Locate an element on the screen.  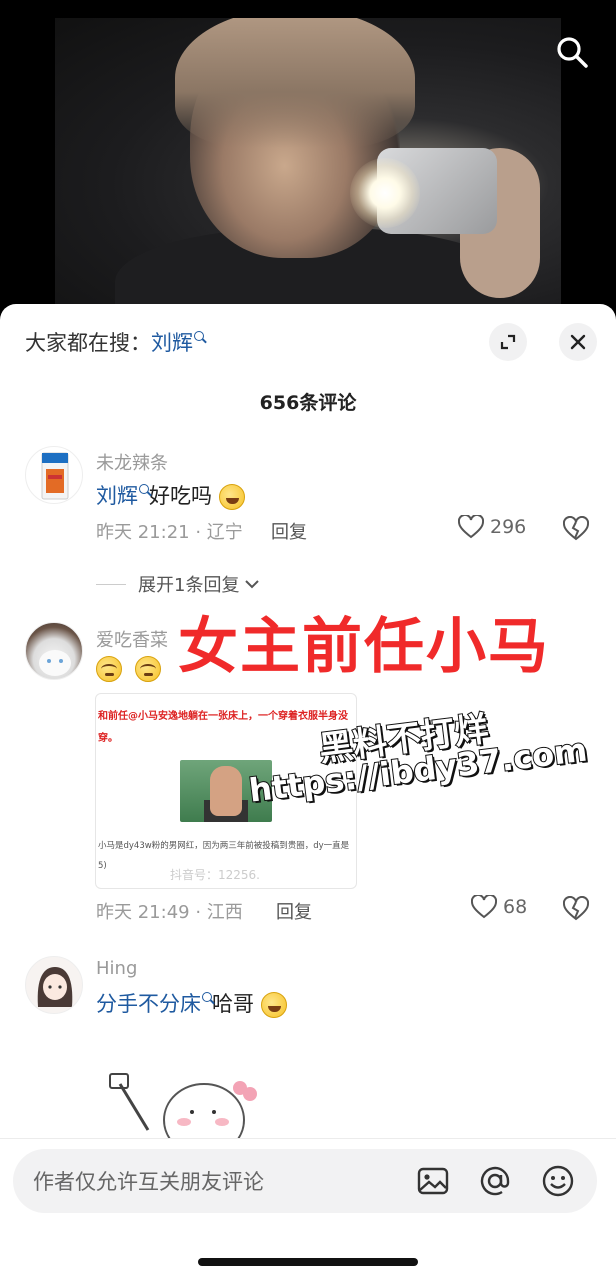
card-header-text: 和前任@小马安逸地躺在一张床上，一个穿着衣服半身没穿。 is located at coordinates (223, 727).